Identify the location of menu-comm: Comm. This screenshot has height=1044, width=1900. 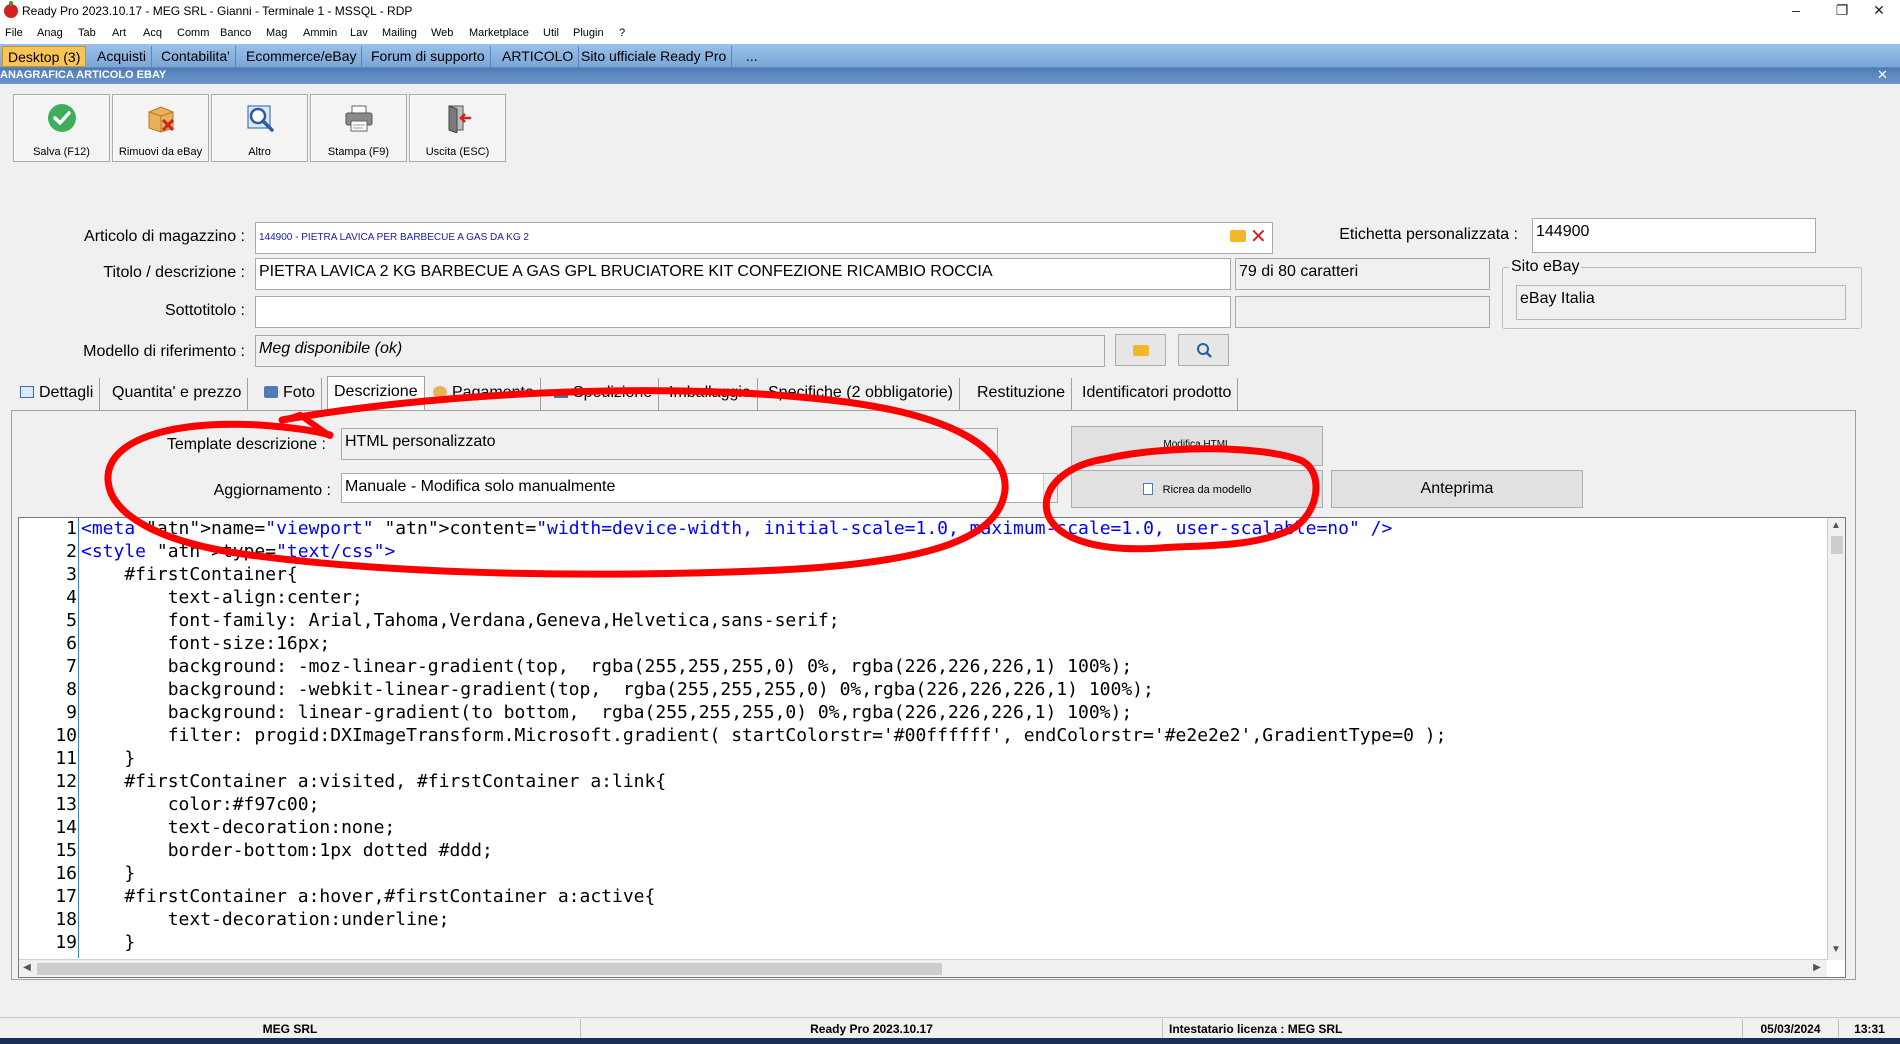
(193, 33).